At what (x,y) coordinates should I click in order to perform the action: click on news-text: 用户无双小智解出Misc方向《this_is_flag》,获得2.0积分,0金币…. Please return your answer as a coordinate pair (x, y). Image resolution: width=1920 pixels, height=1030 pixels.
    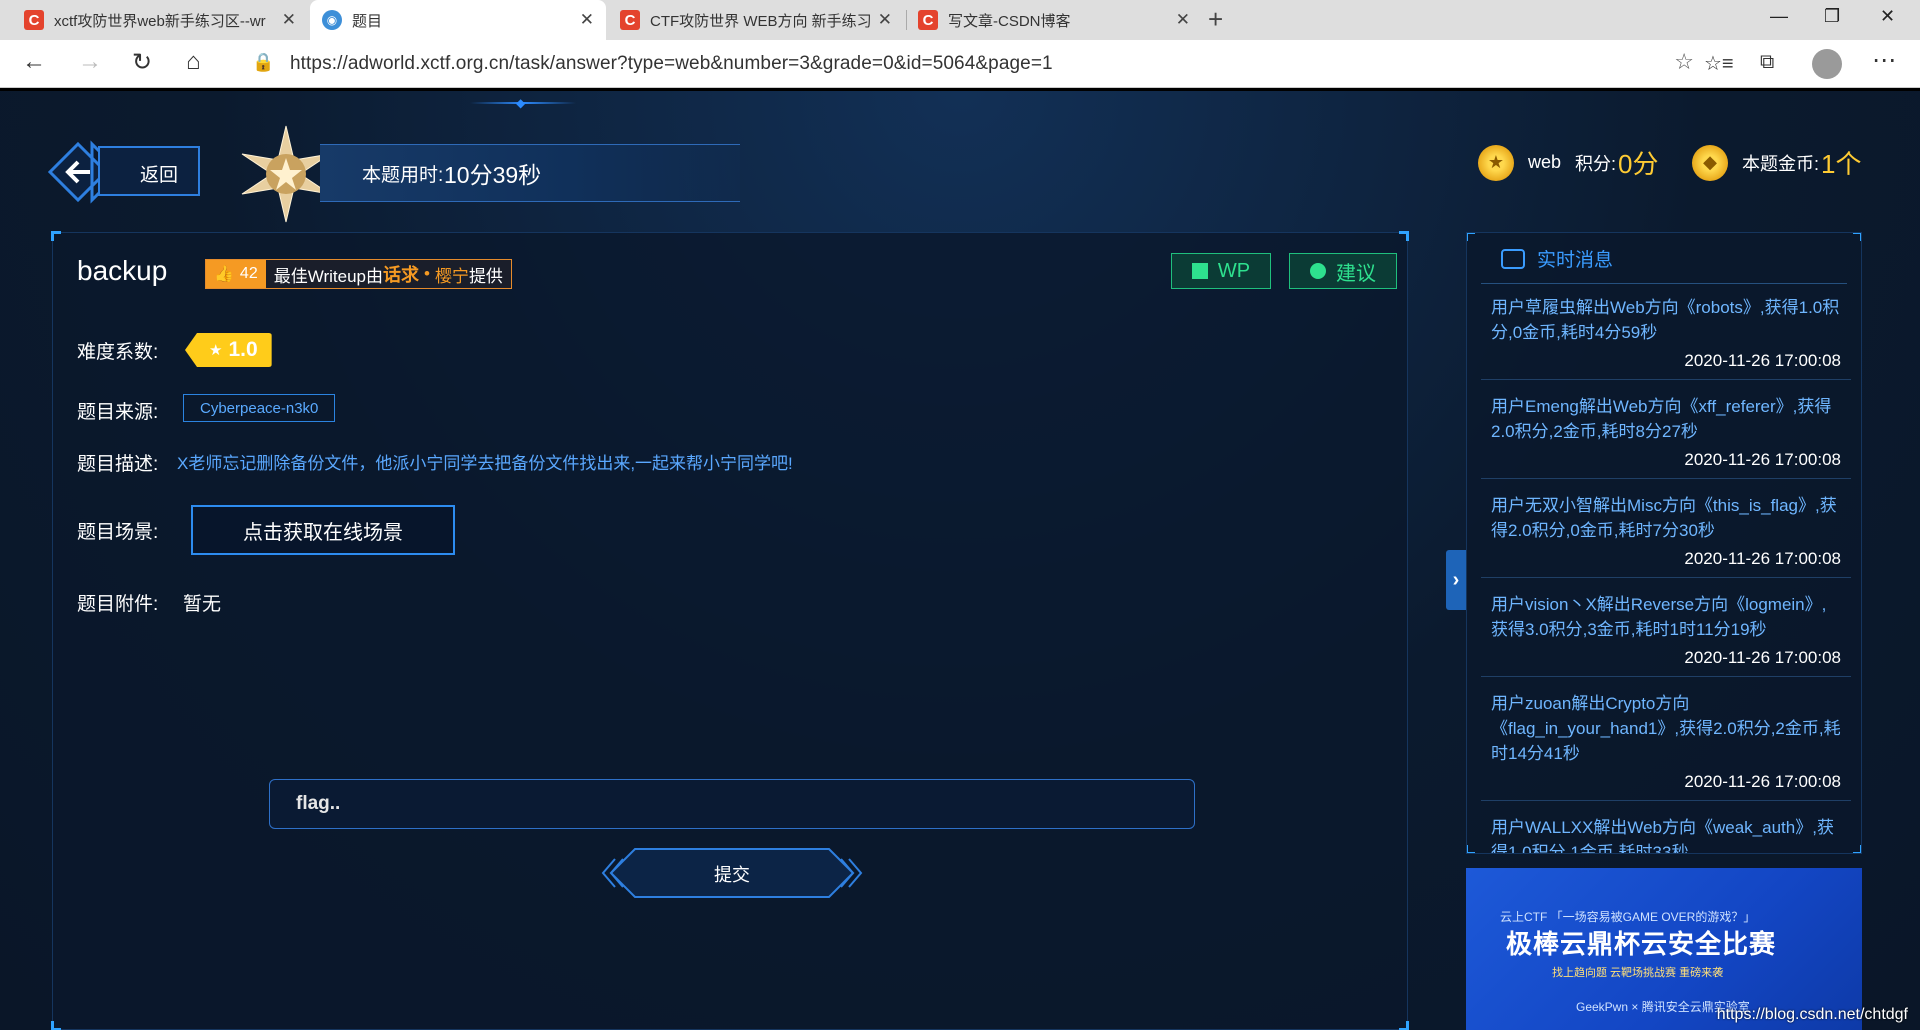
    Looking at the image, I should click on (1664, 518).